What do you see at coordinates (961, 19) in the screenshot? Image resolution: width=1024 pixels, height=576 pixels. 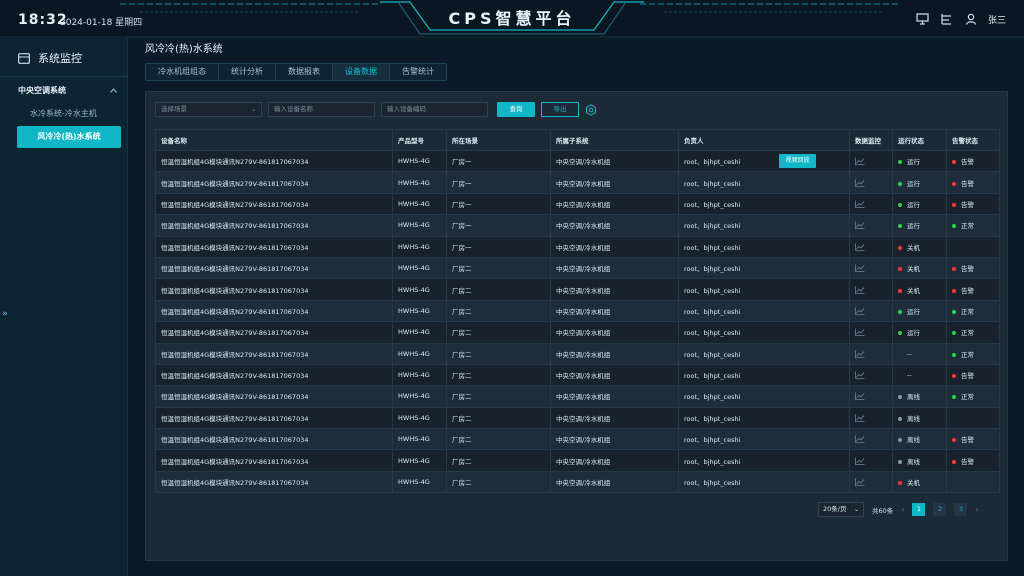 I see `header-actions: 张三` at bounding box center [961, 19].